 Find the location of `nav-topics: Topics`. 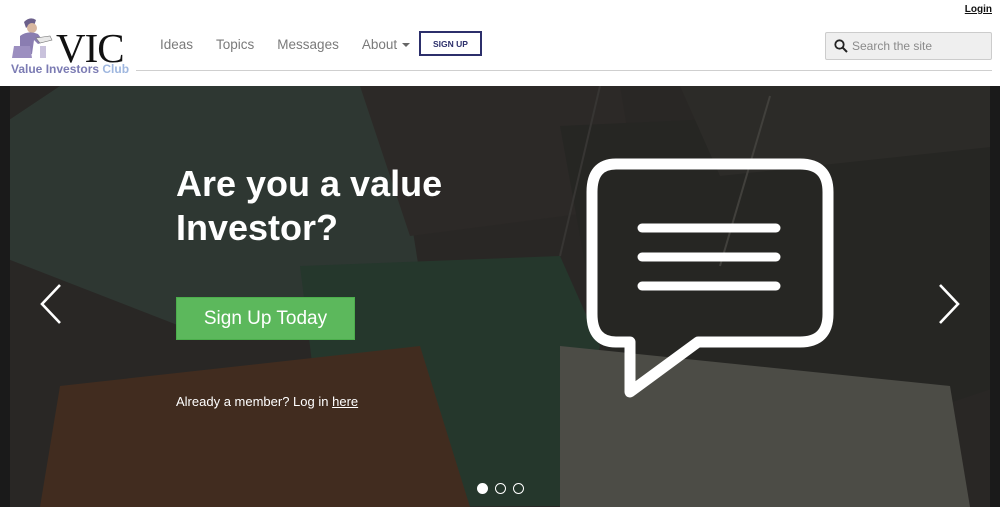

nav-topics: Topics is located at coordinates (235, 44).